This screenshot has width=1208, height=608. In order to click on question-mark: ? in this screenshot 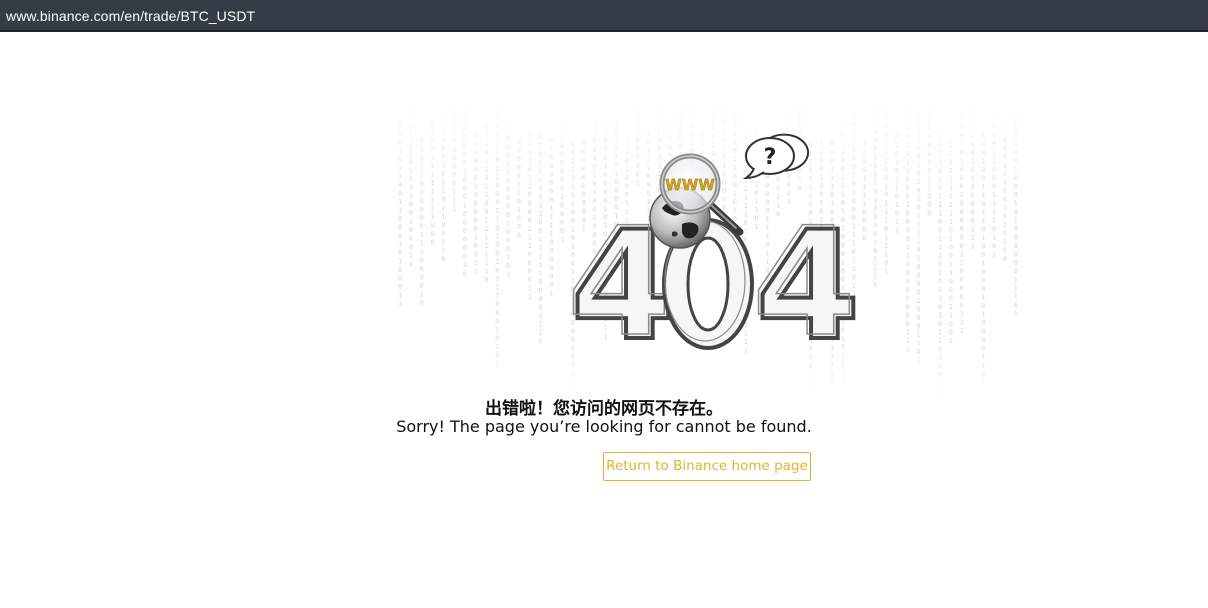, I will do `click(770, 157)`.